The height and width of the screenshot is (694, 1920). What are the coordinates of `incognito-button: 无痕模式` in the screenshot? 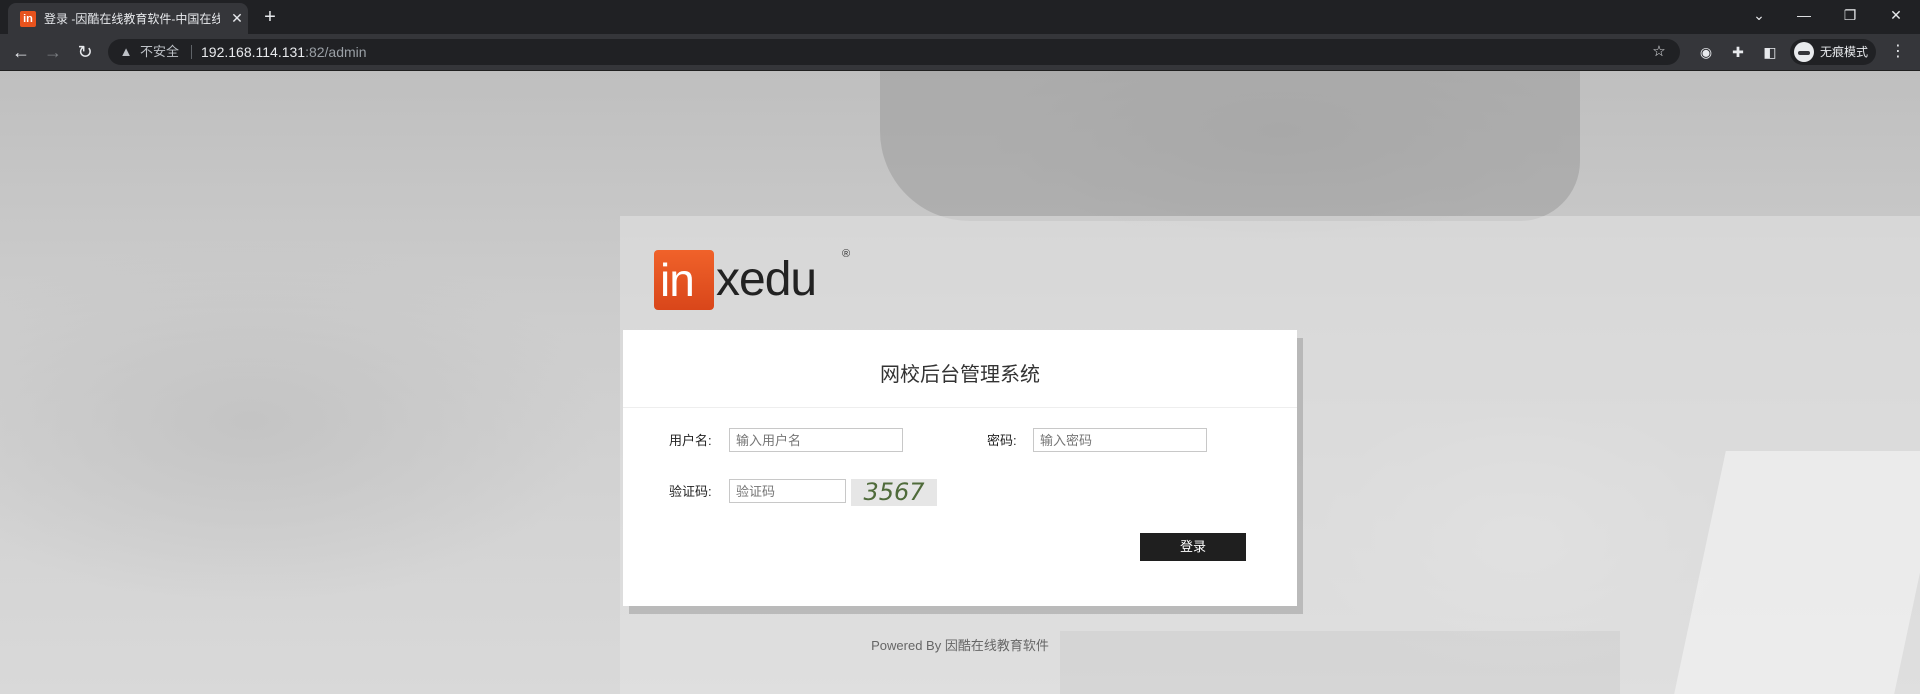 It's located at (1833, 52).